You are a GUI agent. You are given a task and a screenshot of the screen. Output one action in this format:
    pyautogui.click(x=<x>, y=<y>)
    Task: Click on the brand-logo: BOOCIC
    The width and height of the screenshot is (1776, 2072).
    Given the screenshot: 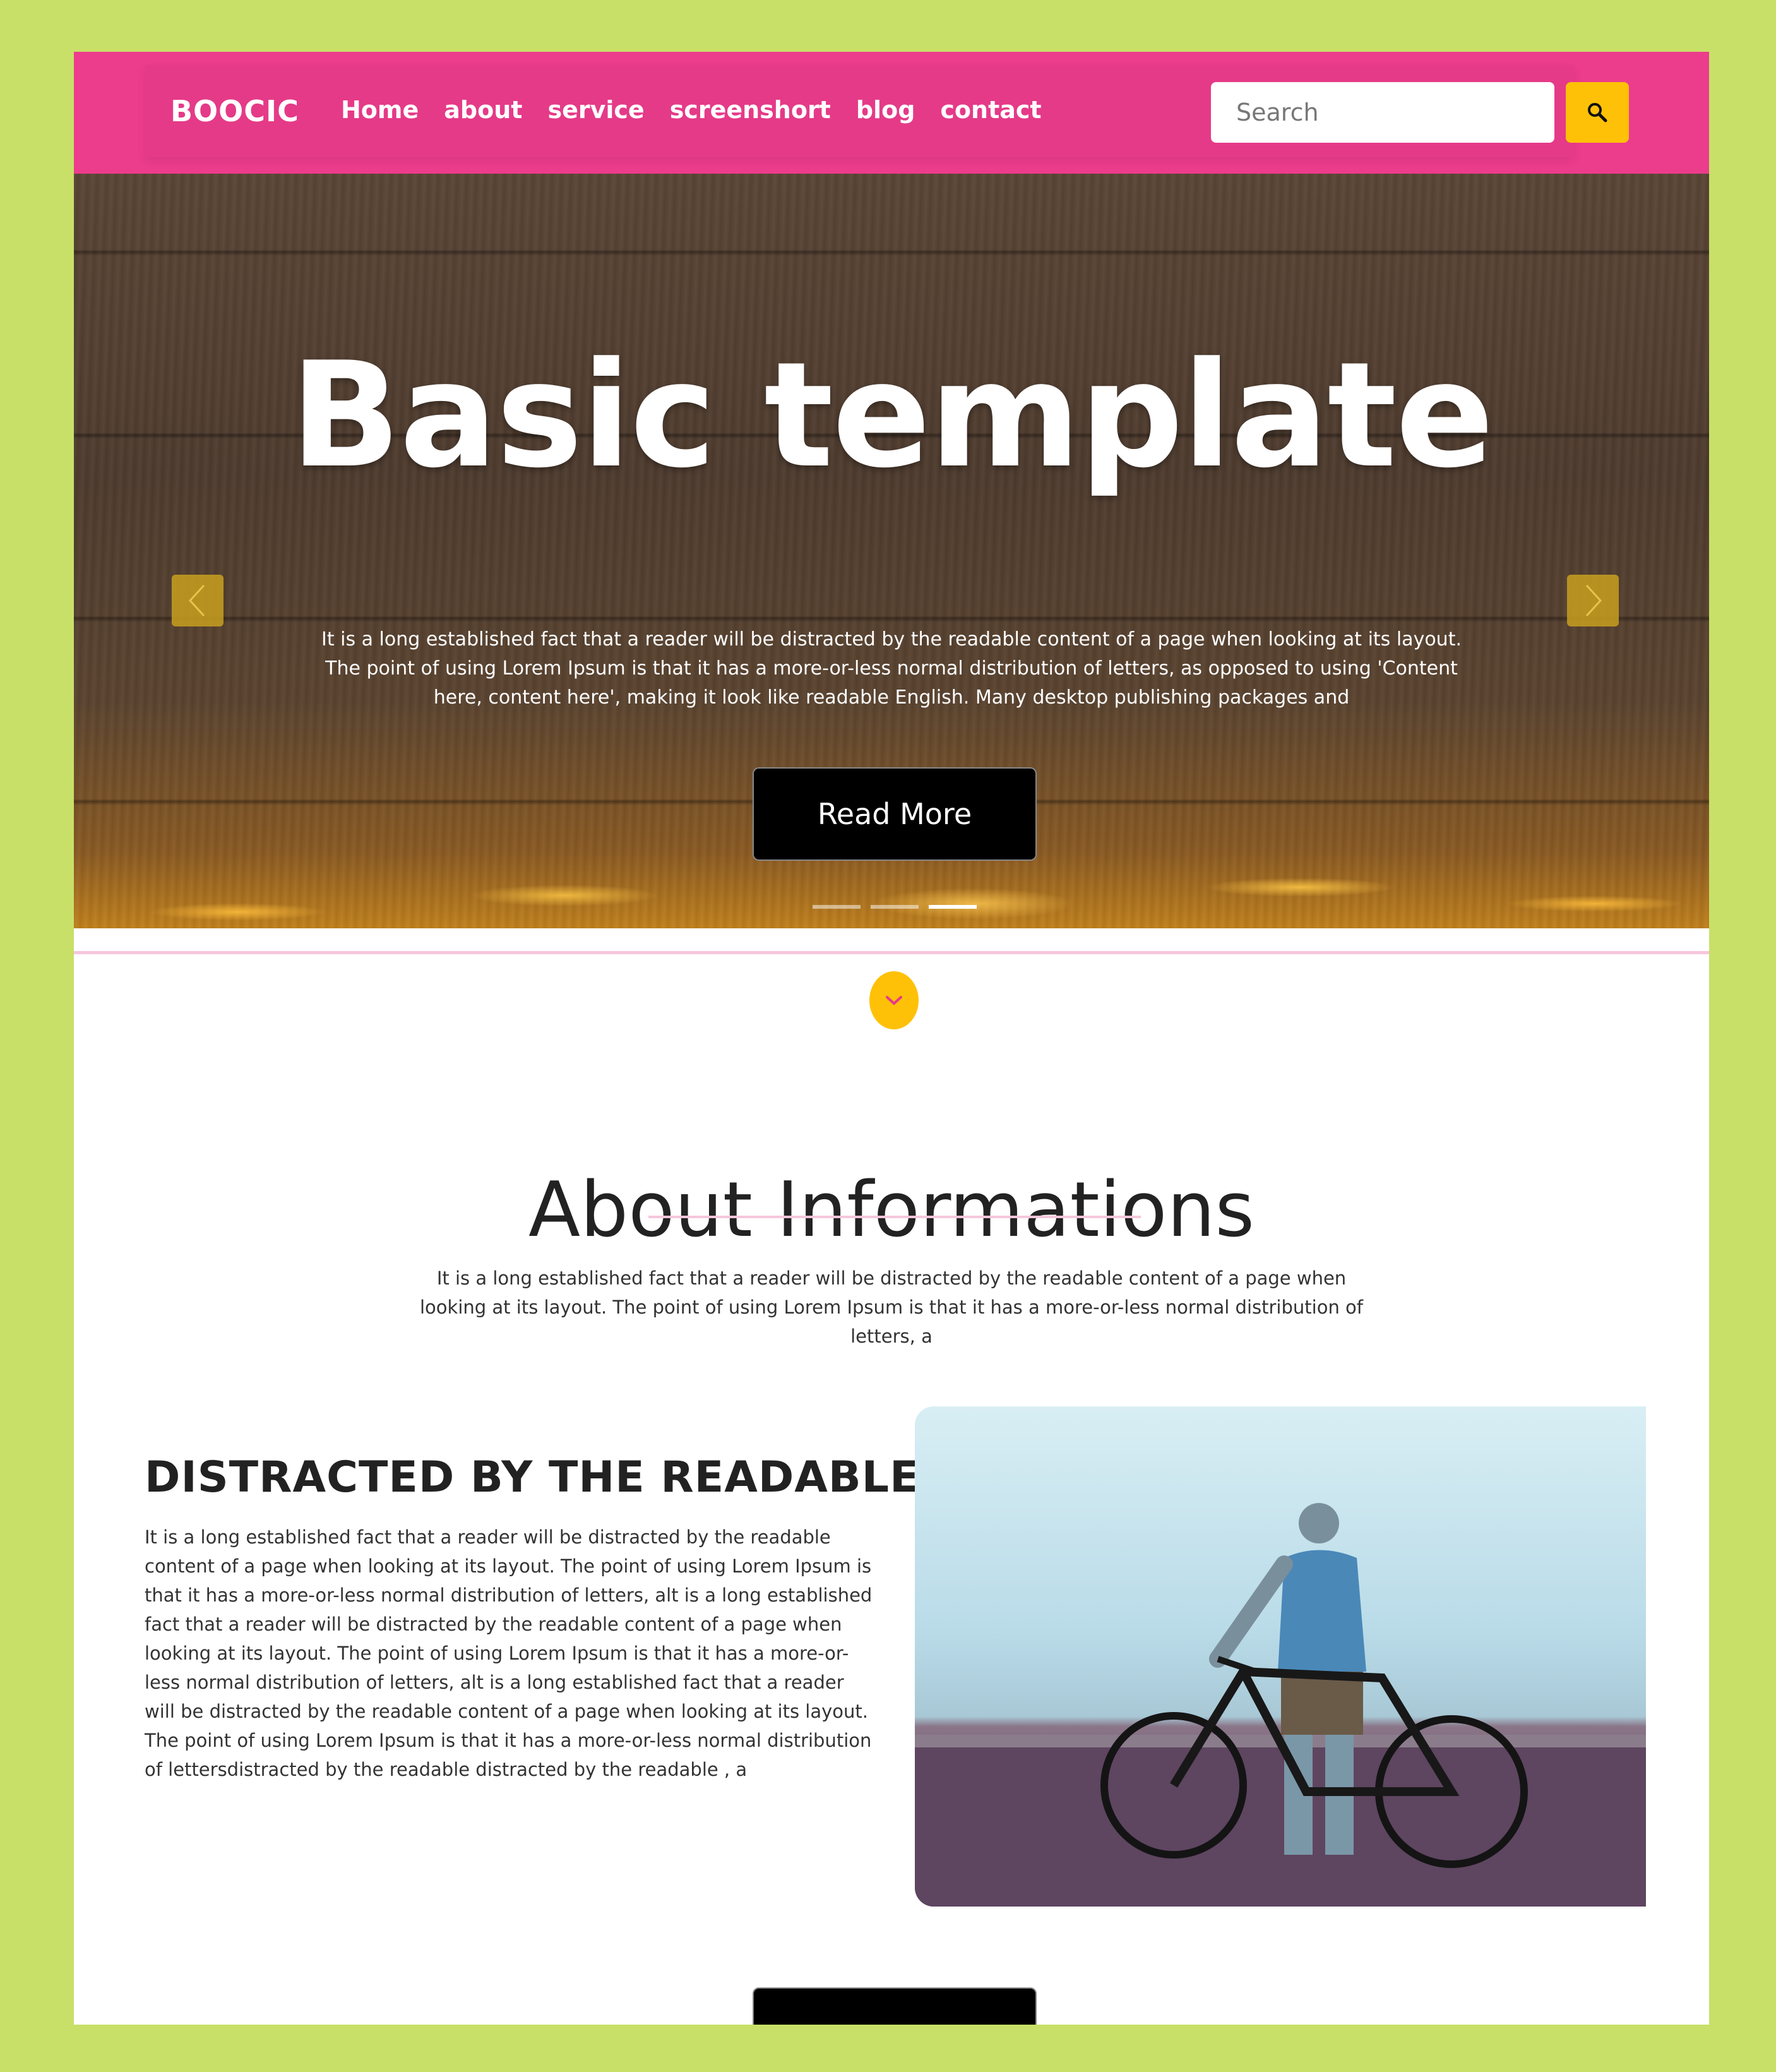 What is the action you would take?
    pyautogui.click(x=234, y=111)
    